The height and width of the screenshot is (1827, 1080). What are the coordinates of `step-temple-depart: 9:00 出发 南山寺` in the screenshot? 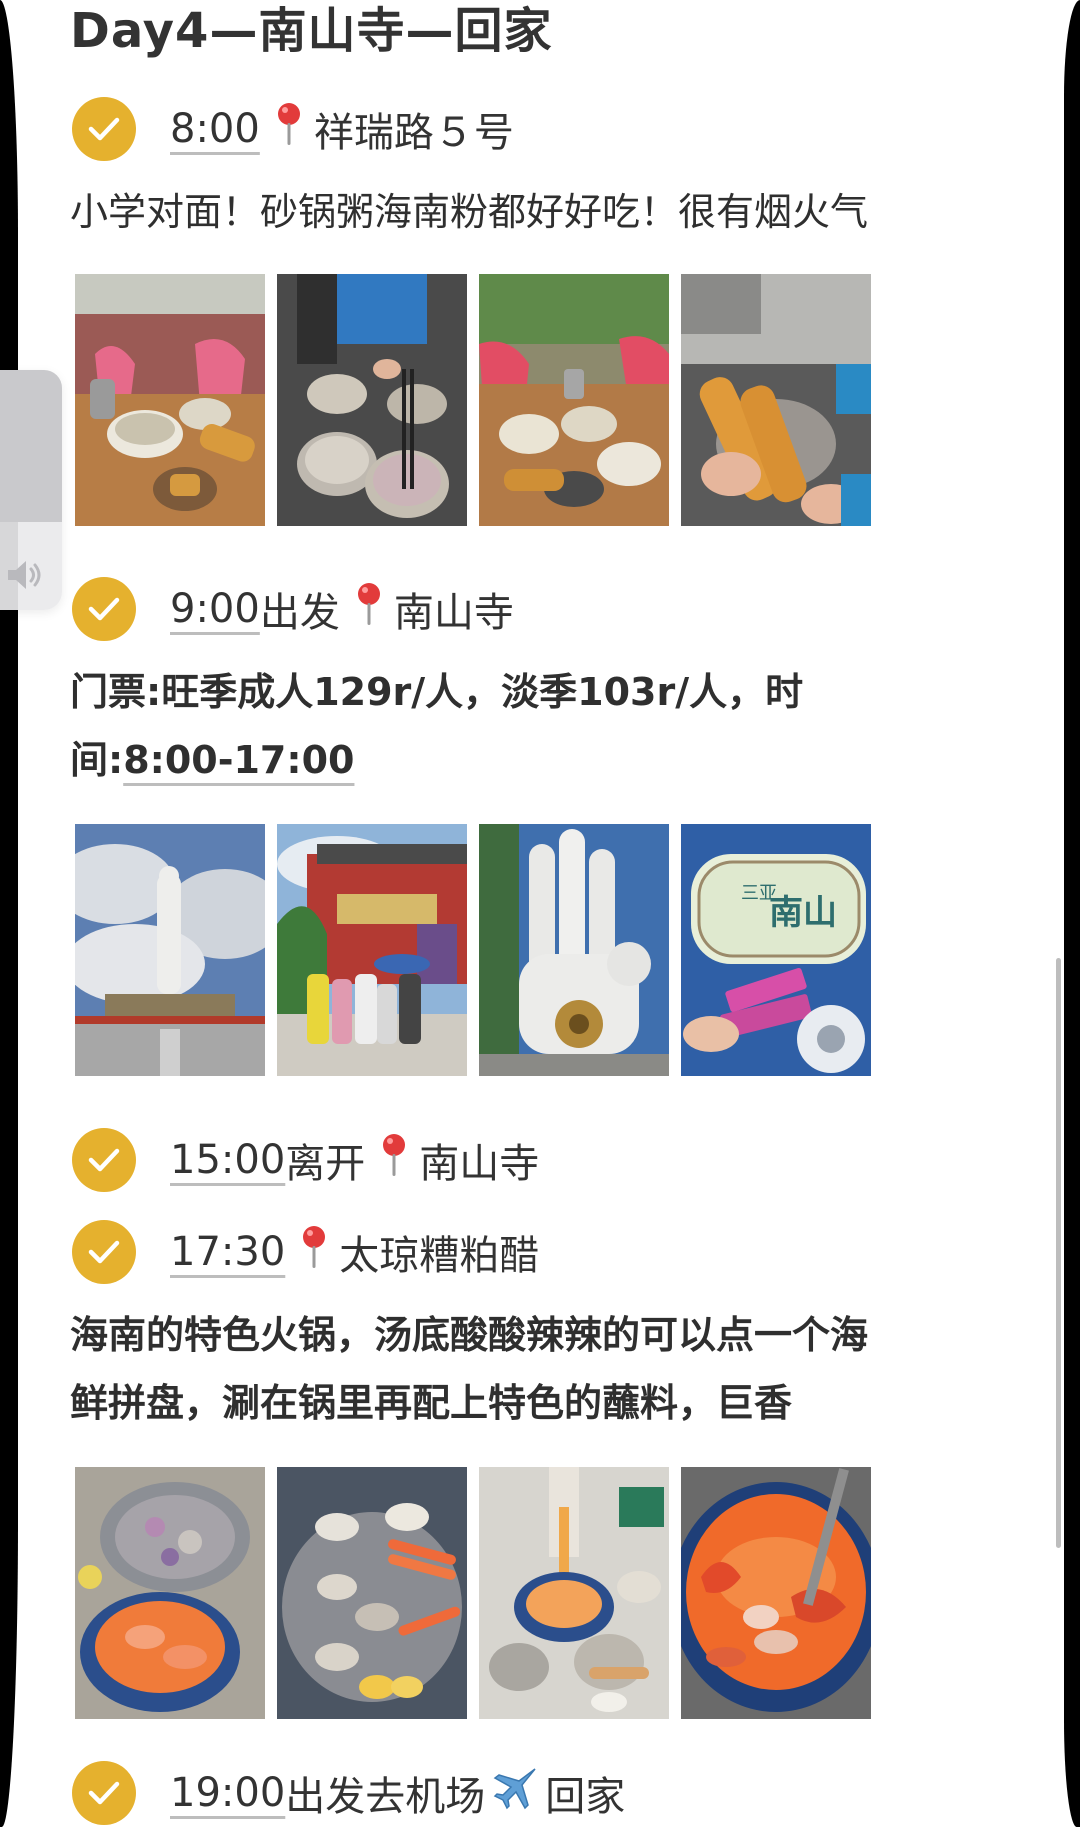 It's located at (293, 609).